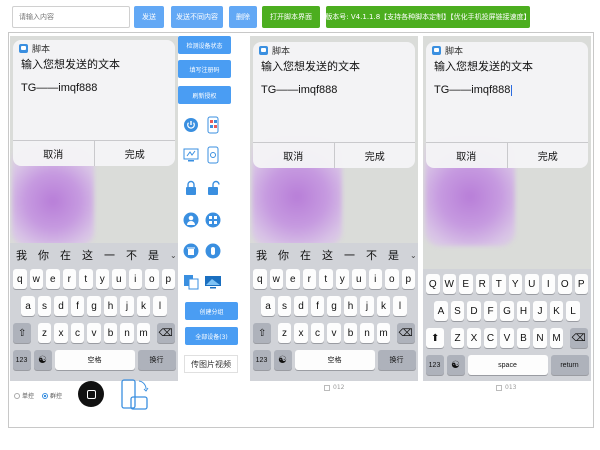 The height and width of the screenshot is (450, 600). What do you see at coordinates (204, 69) in the screenshot?
I see `fill-reg-code-button: 填写注册码` at bounding box center [204, 69].